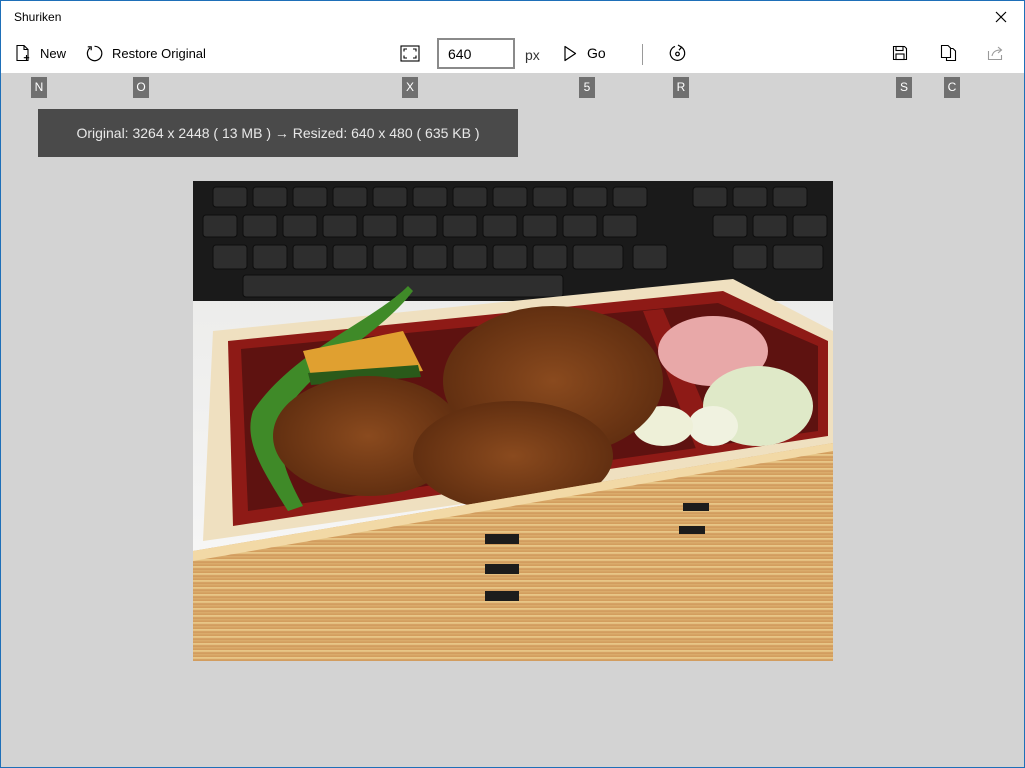 The height and width of the screenshot is (768, 1025). Describe the element at coordinates (532, 55) in the screenshot. I see `unit-label: px` at that location.